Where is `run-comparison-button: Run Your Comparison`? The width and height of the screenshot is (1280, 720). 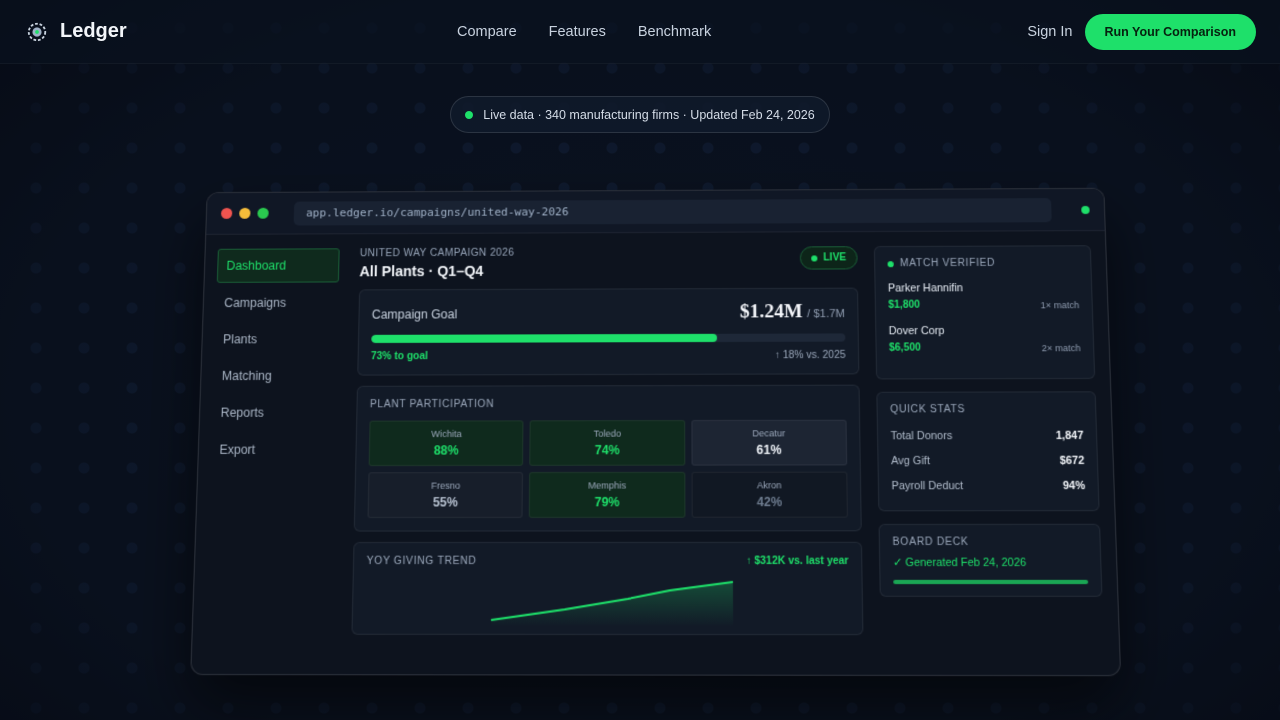 run-comparison-button: Run Your Comparison is located at coordinates (1171, 32).